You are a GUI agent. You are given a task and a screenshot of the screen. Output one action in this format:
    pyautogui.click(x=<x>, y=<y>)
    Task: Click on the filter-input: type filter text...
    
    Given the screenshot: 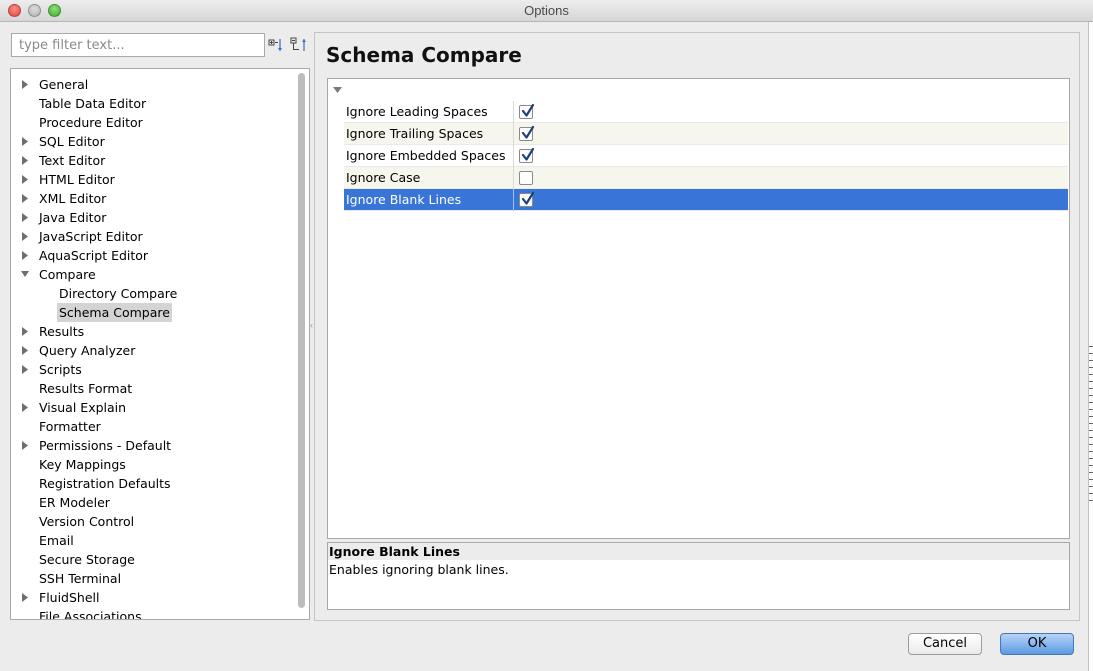 What is the action you would take?
    pyautogui.click(x=138, y=45)
    